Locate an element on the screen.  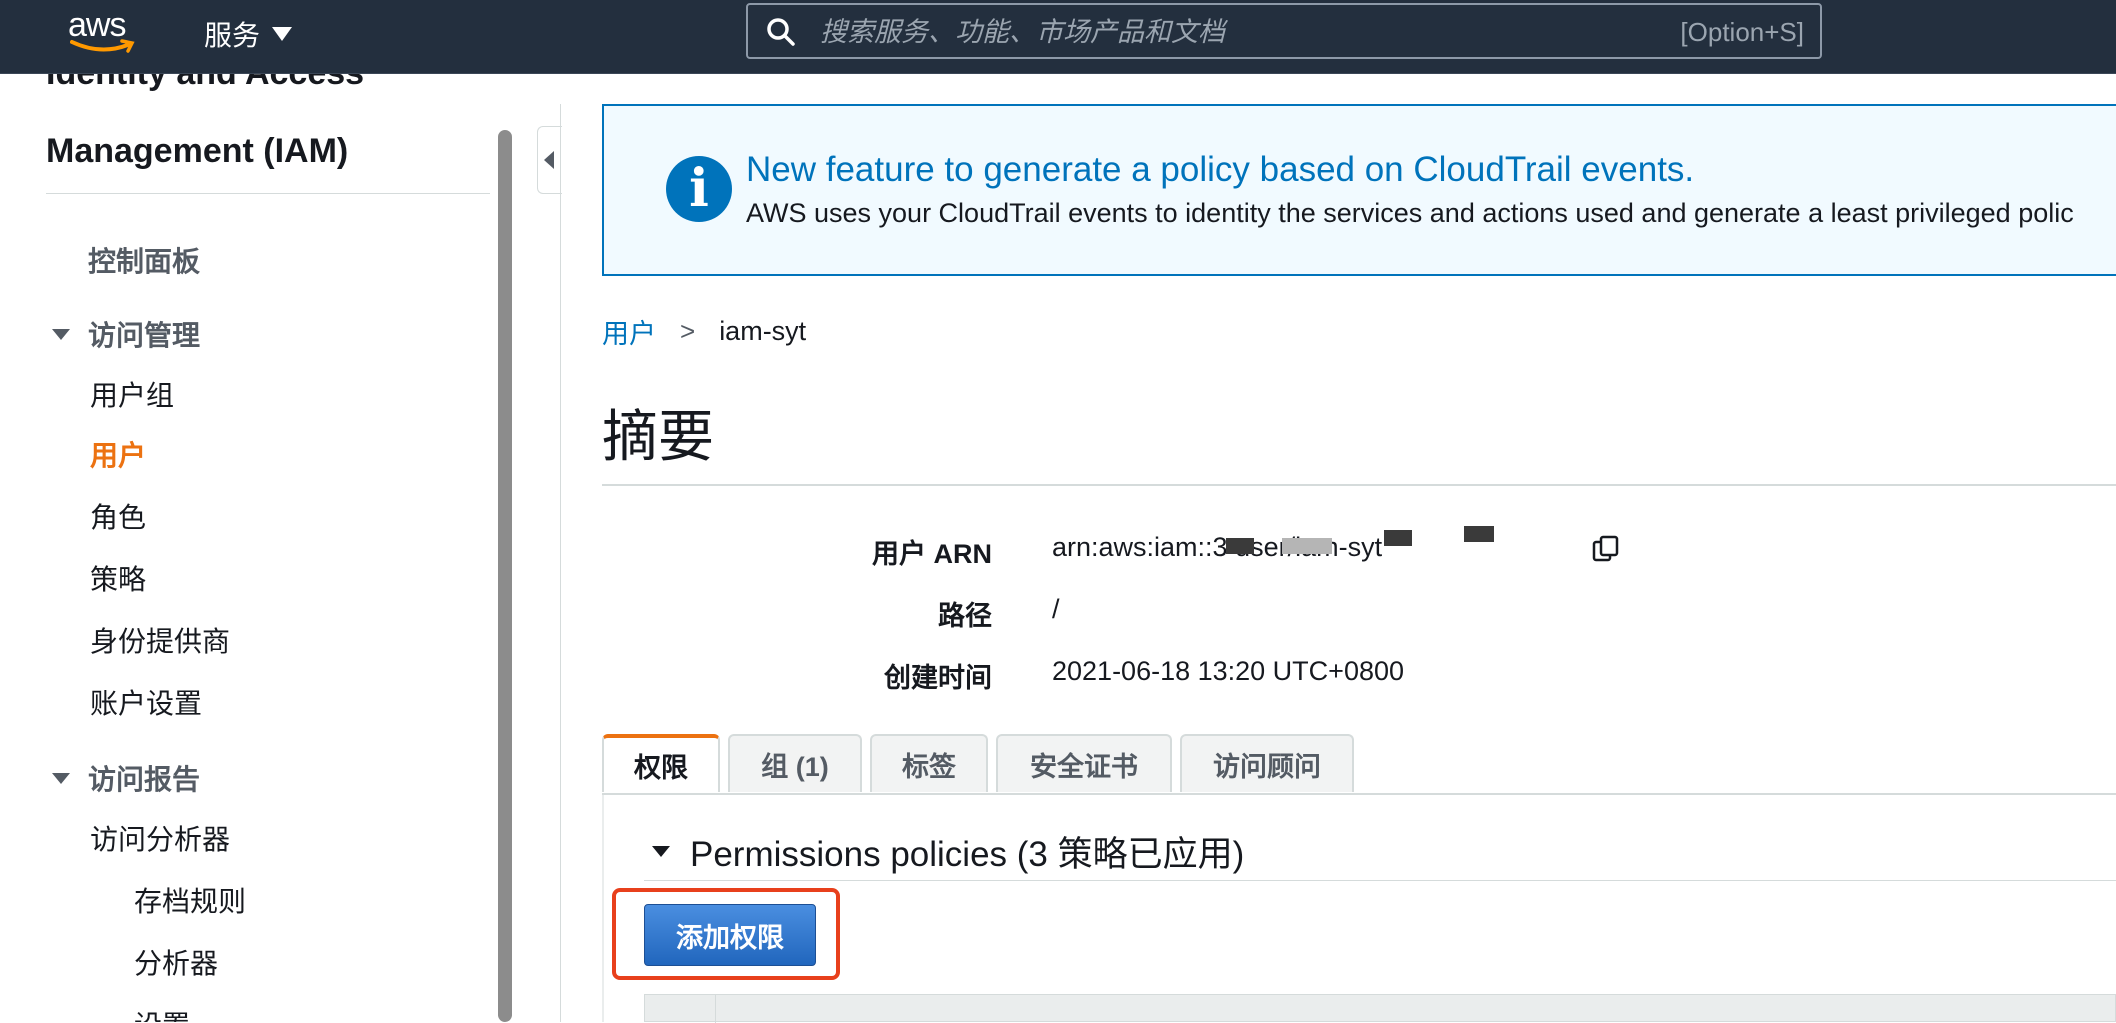
sidebar-item-access-analyzer: 访问分析器 is located at coordinates (160, 838).